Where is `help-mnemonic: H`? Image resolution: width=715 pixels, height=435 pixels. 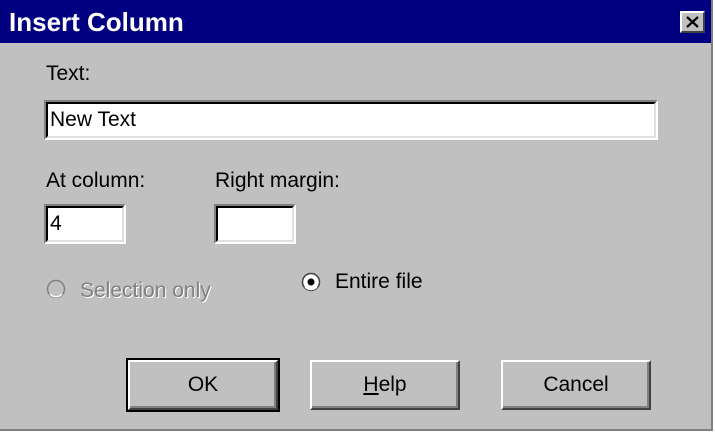 help-mnemonic: H is located at coordinates (371, 384).